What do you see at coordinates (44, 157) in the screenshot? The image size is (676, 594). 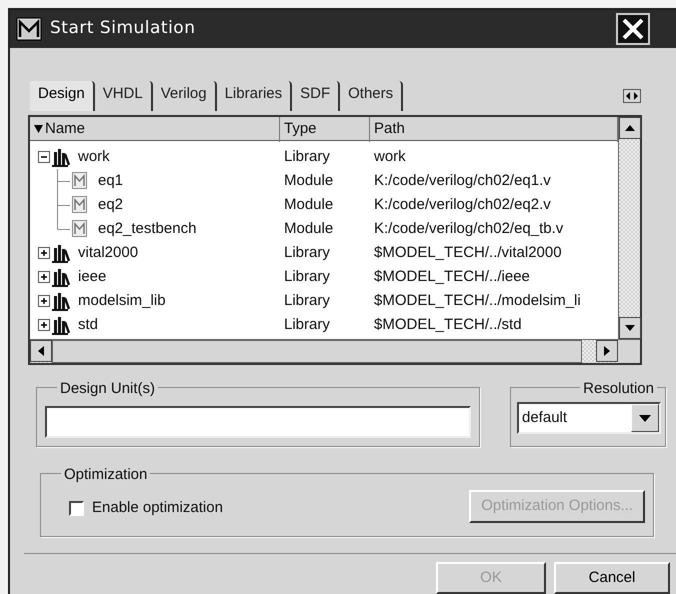 I see `collapse-icon` at bounding box center [44, 157].